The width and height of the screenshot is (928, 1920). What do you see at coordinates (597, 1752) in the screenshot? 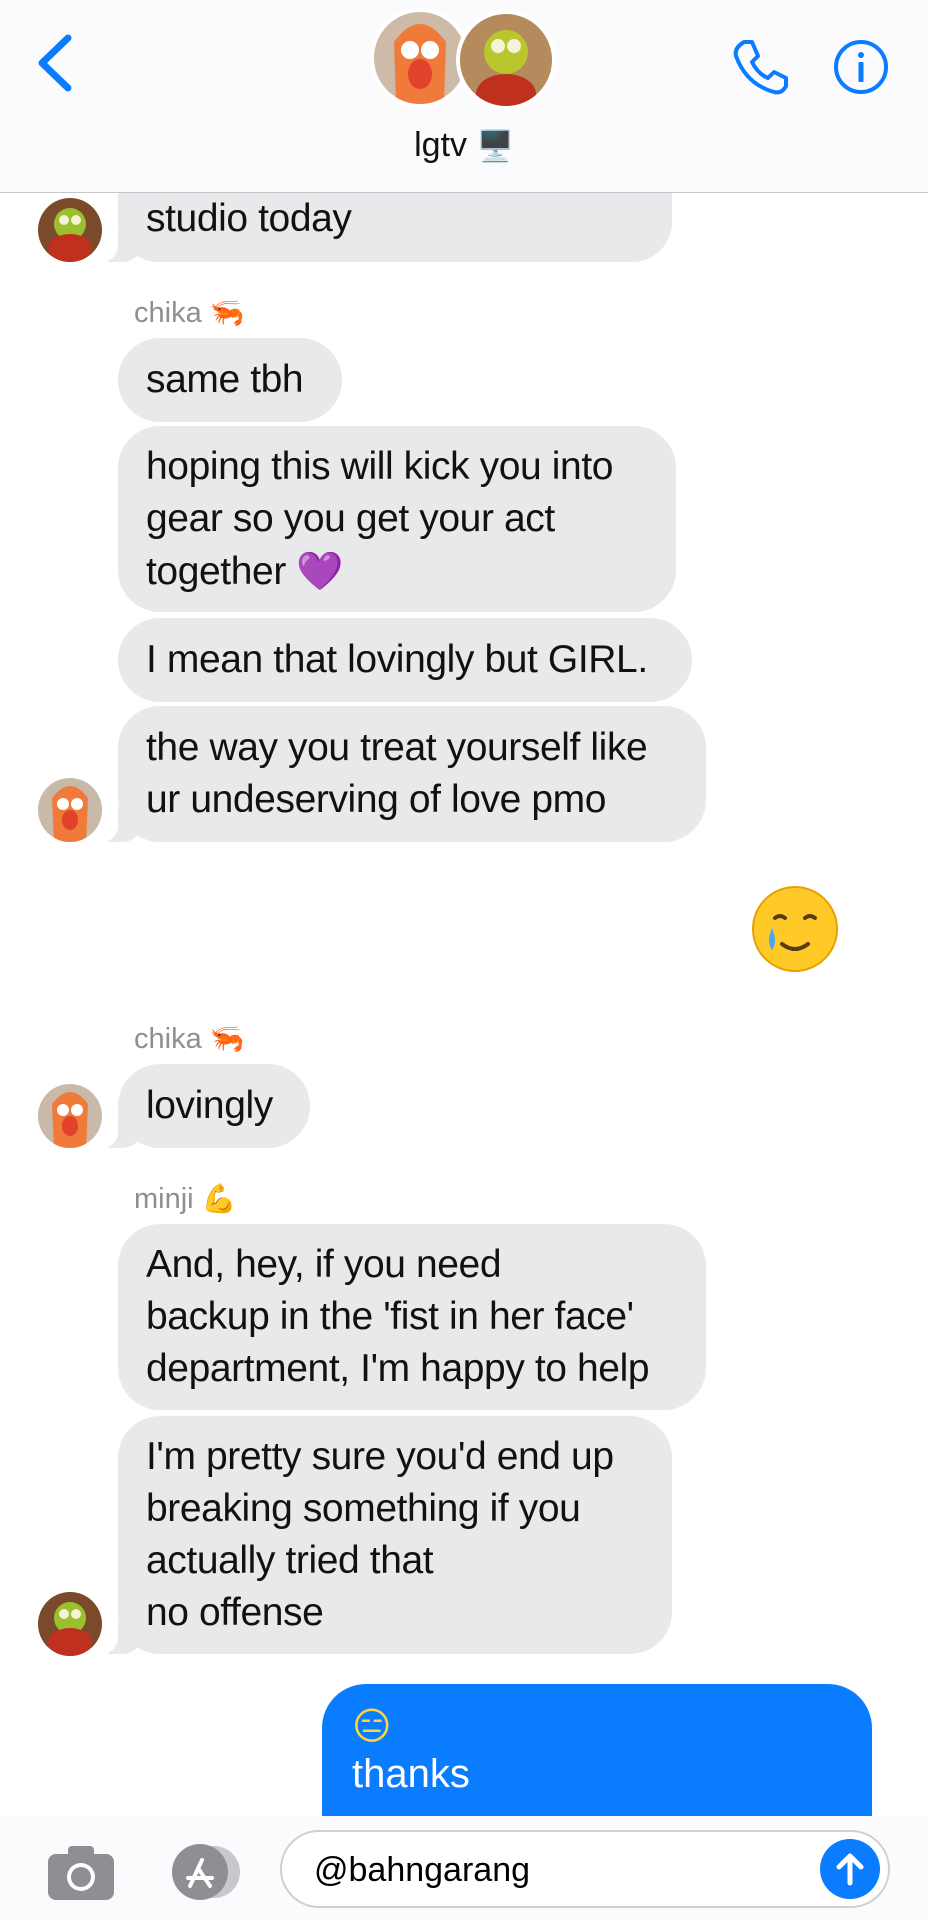
I see `sent-message-bubble: 😑 thanks` at bounding box center [597, 1752].